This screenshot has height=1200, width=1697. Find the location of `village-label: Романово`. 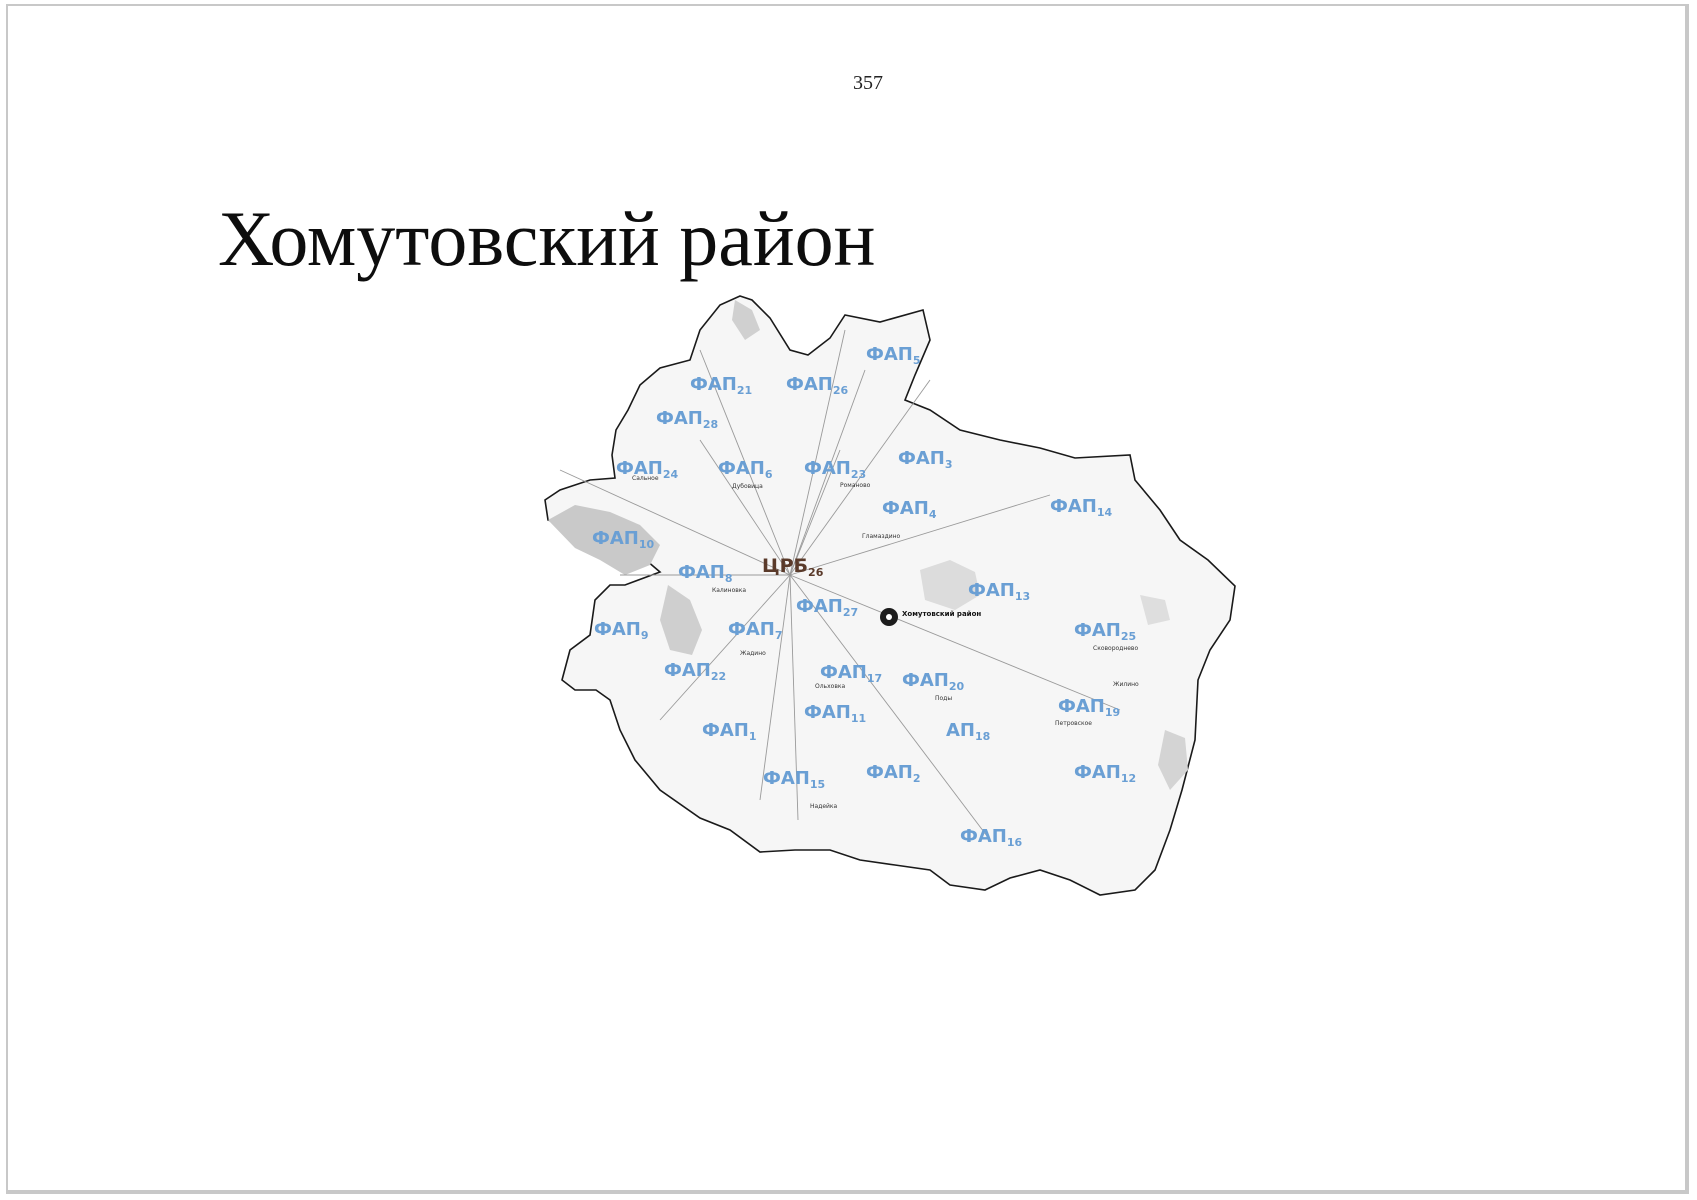

village-label: Романово is located at coordinates (855, 485).